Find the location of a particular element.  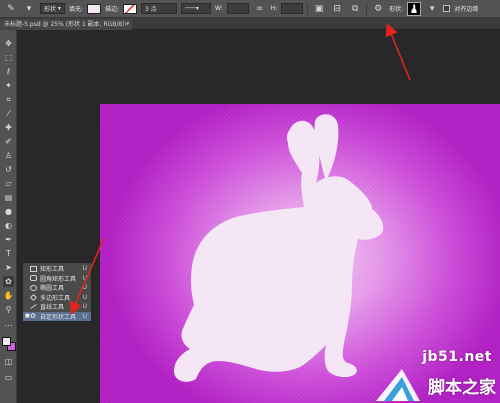

foreground-color-swatch is located at coordinates (6, 341).